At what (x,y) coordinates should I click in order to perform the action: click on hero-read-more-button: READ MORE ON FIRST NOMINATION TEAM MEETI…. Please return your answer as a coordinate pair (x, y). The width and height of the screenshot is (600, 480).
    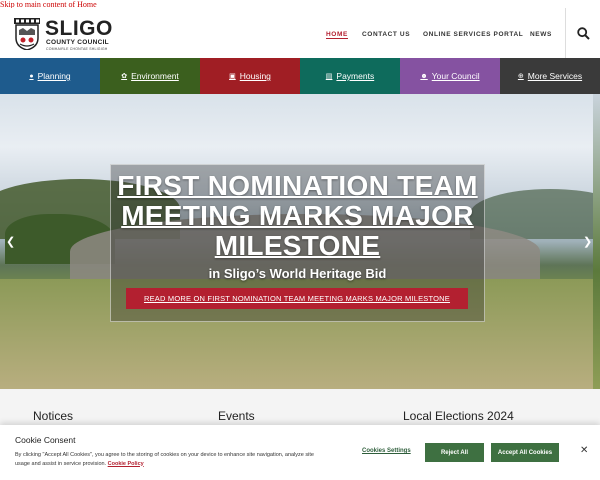
    Looking at the image, I should click on (297, 298).